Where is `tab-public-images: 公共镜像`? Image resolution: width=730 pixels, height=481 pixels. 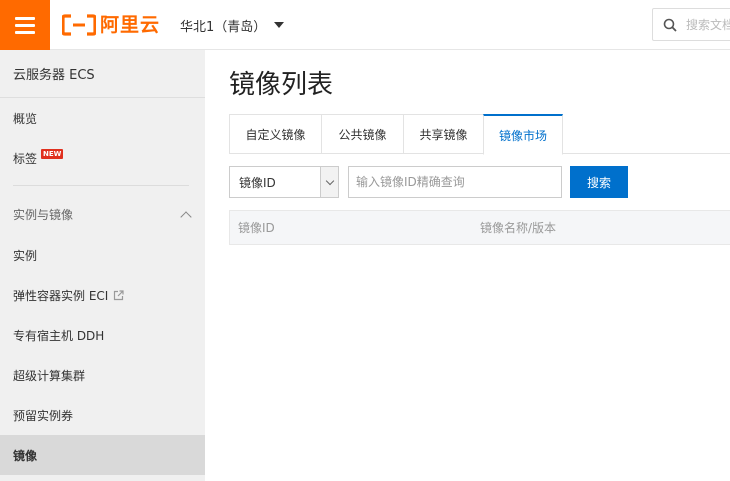
tab-public-images: 公共镜像 is located at coordinates (362, 134).